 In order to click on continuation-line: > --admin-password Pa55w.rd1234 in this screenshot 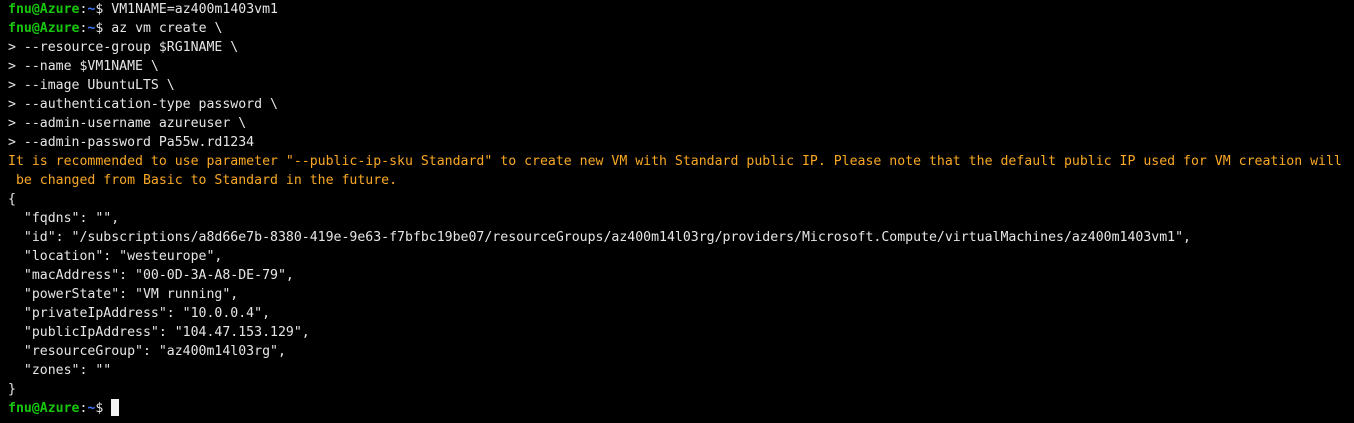, I will do `click(131, 142)`.